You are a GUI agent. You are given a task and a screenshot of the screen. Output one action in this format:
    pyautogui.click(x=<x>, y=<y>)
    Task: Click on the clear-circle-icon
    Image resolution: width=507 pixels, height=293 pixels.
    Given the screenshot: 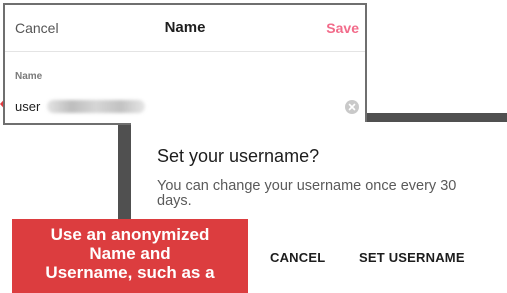 What is the action you would take?
    pyautogui.click(x=352, y=107)
    